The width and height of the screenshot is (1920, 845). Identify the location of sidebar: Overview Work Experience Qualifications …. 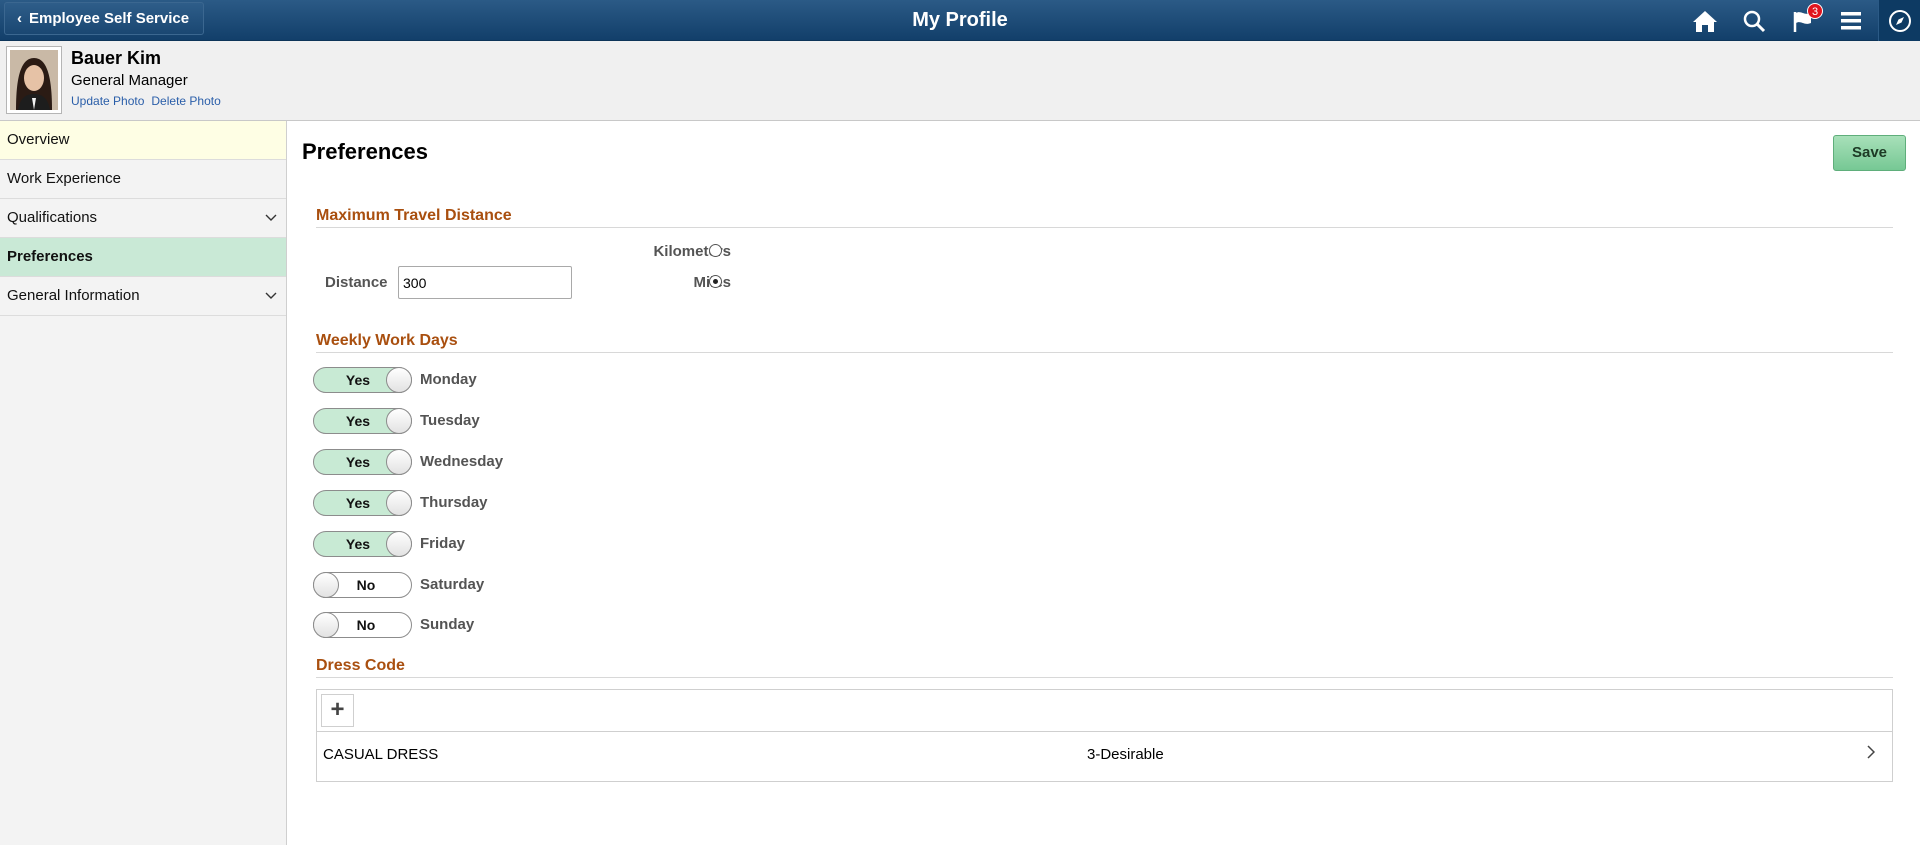
(143, 483).